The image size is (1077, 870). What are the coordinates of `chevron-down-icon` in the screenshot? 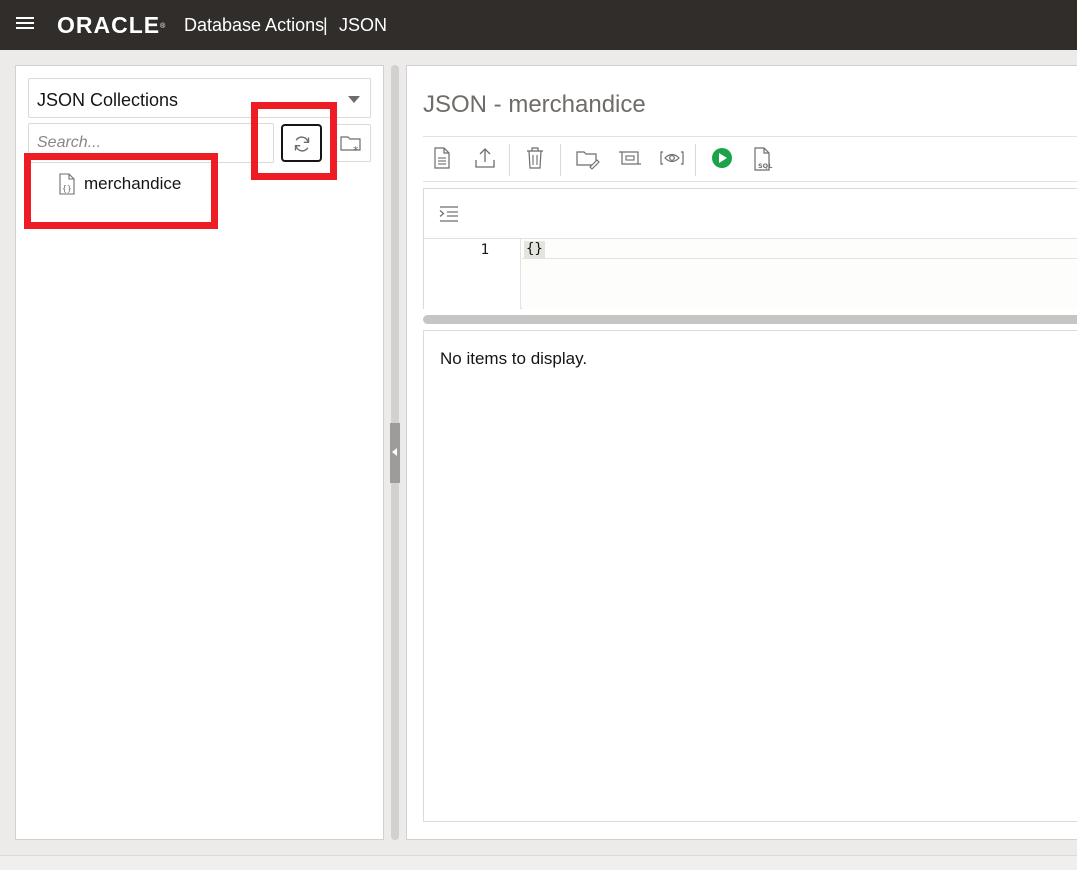 It's located at (354, 99).